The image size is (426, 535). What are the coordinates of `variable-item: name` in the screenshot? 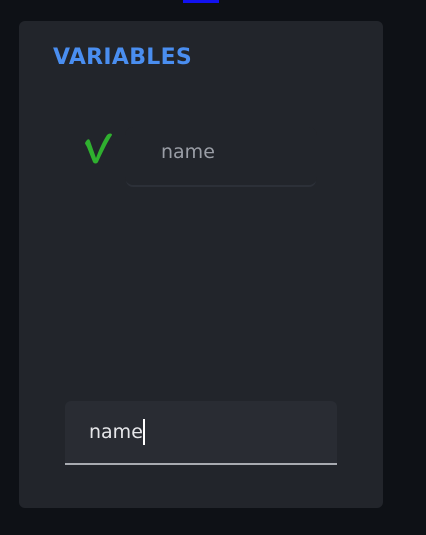 It's located at (199, 158).